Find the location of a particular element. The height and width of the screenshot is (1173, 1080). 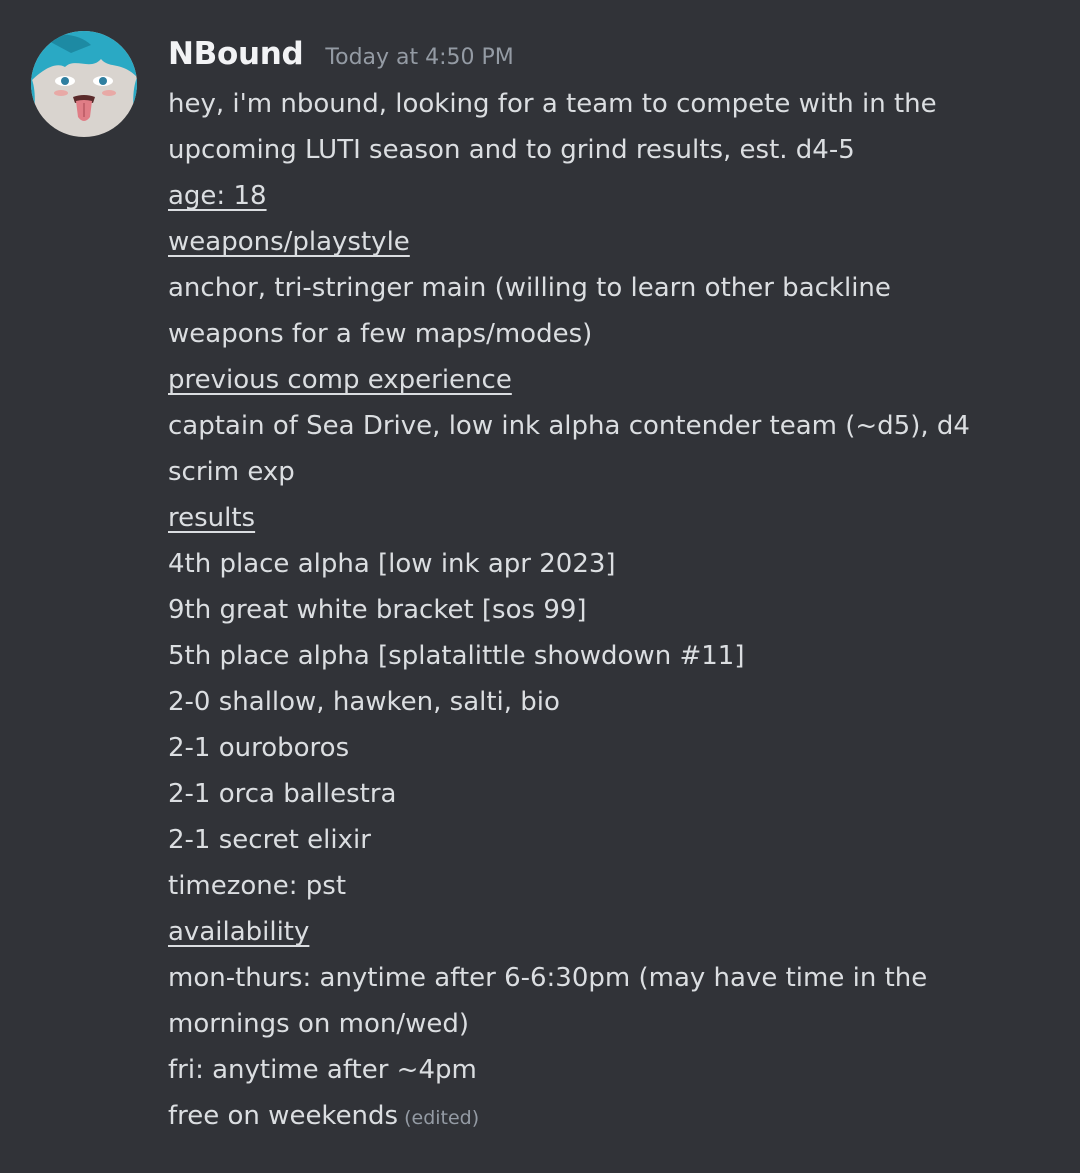

avatar is located at coordinates (84, 84).